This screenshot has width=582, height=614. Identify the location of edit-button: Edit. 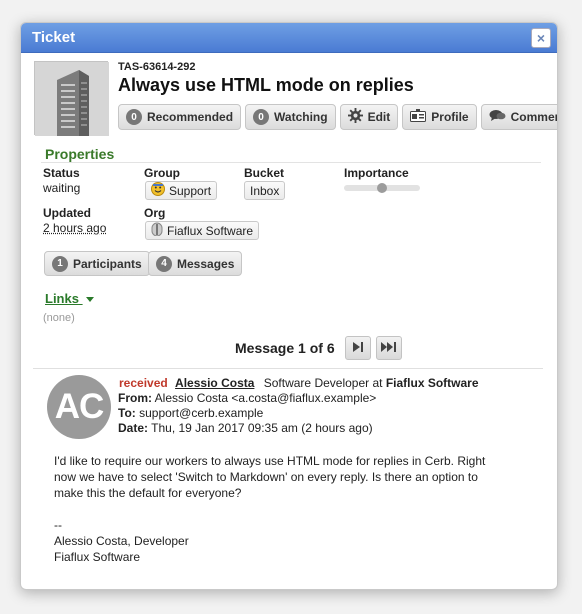
(369, 117).